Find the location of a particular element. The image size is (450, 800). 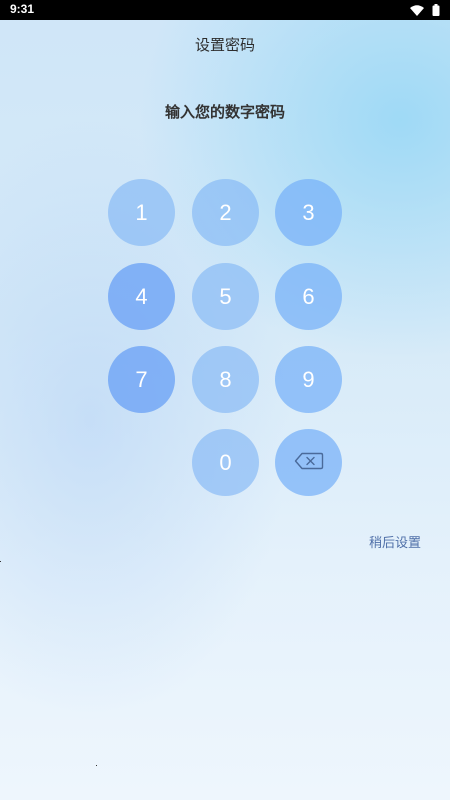

key-5: 5 is located at coordinates (225, 296).